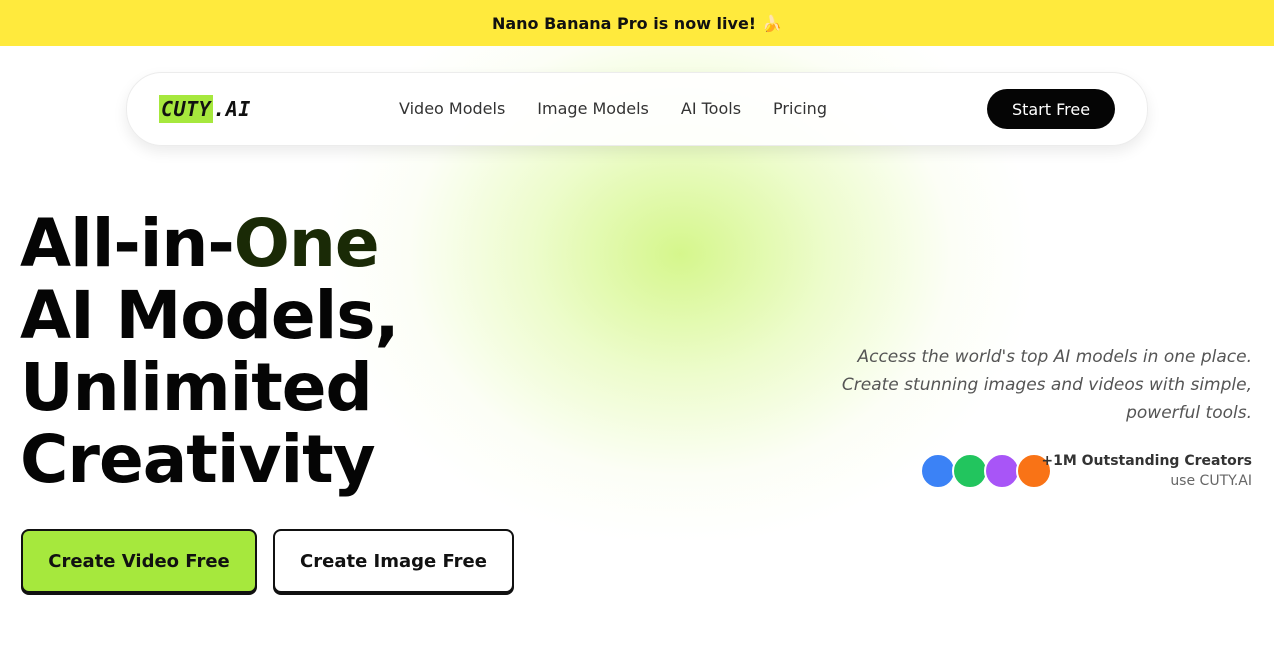  I want to click on avatar-group, so click(988, 471).